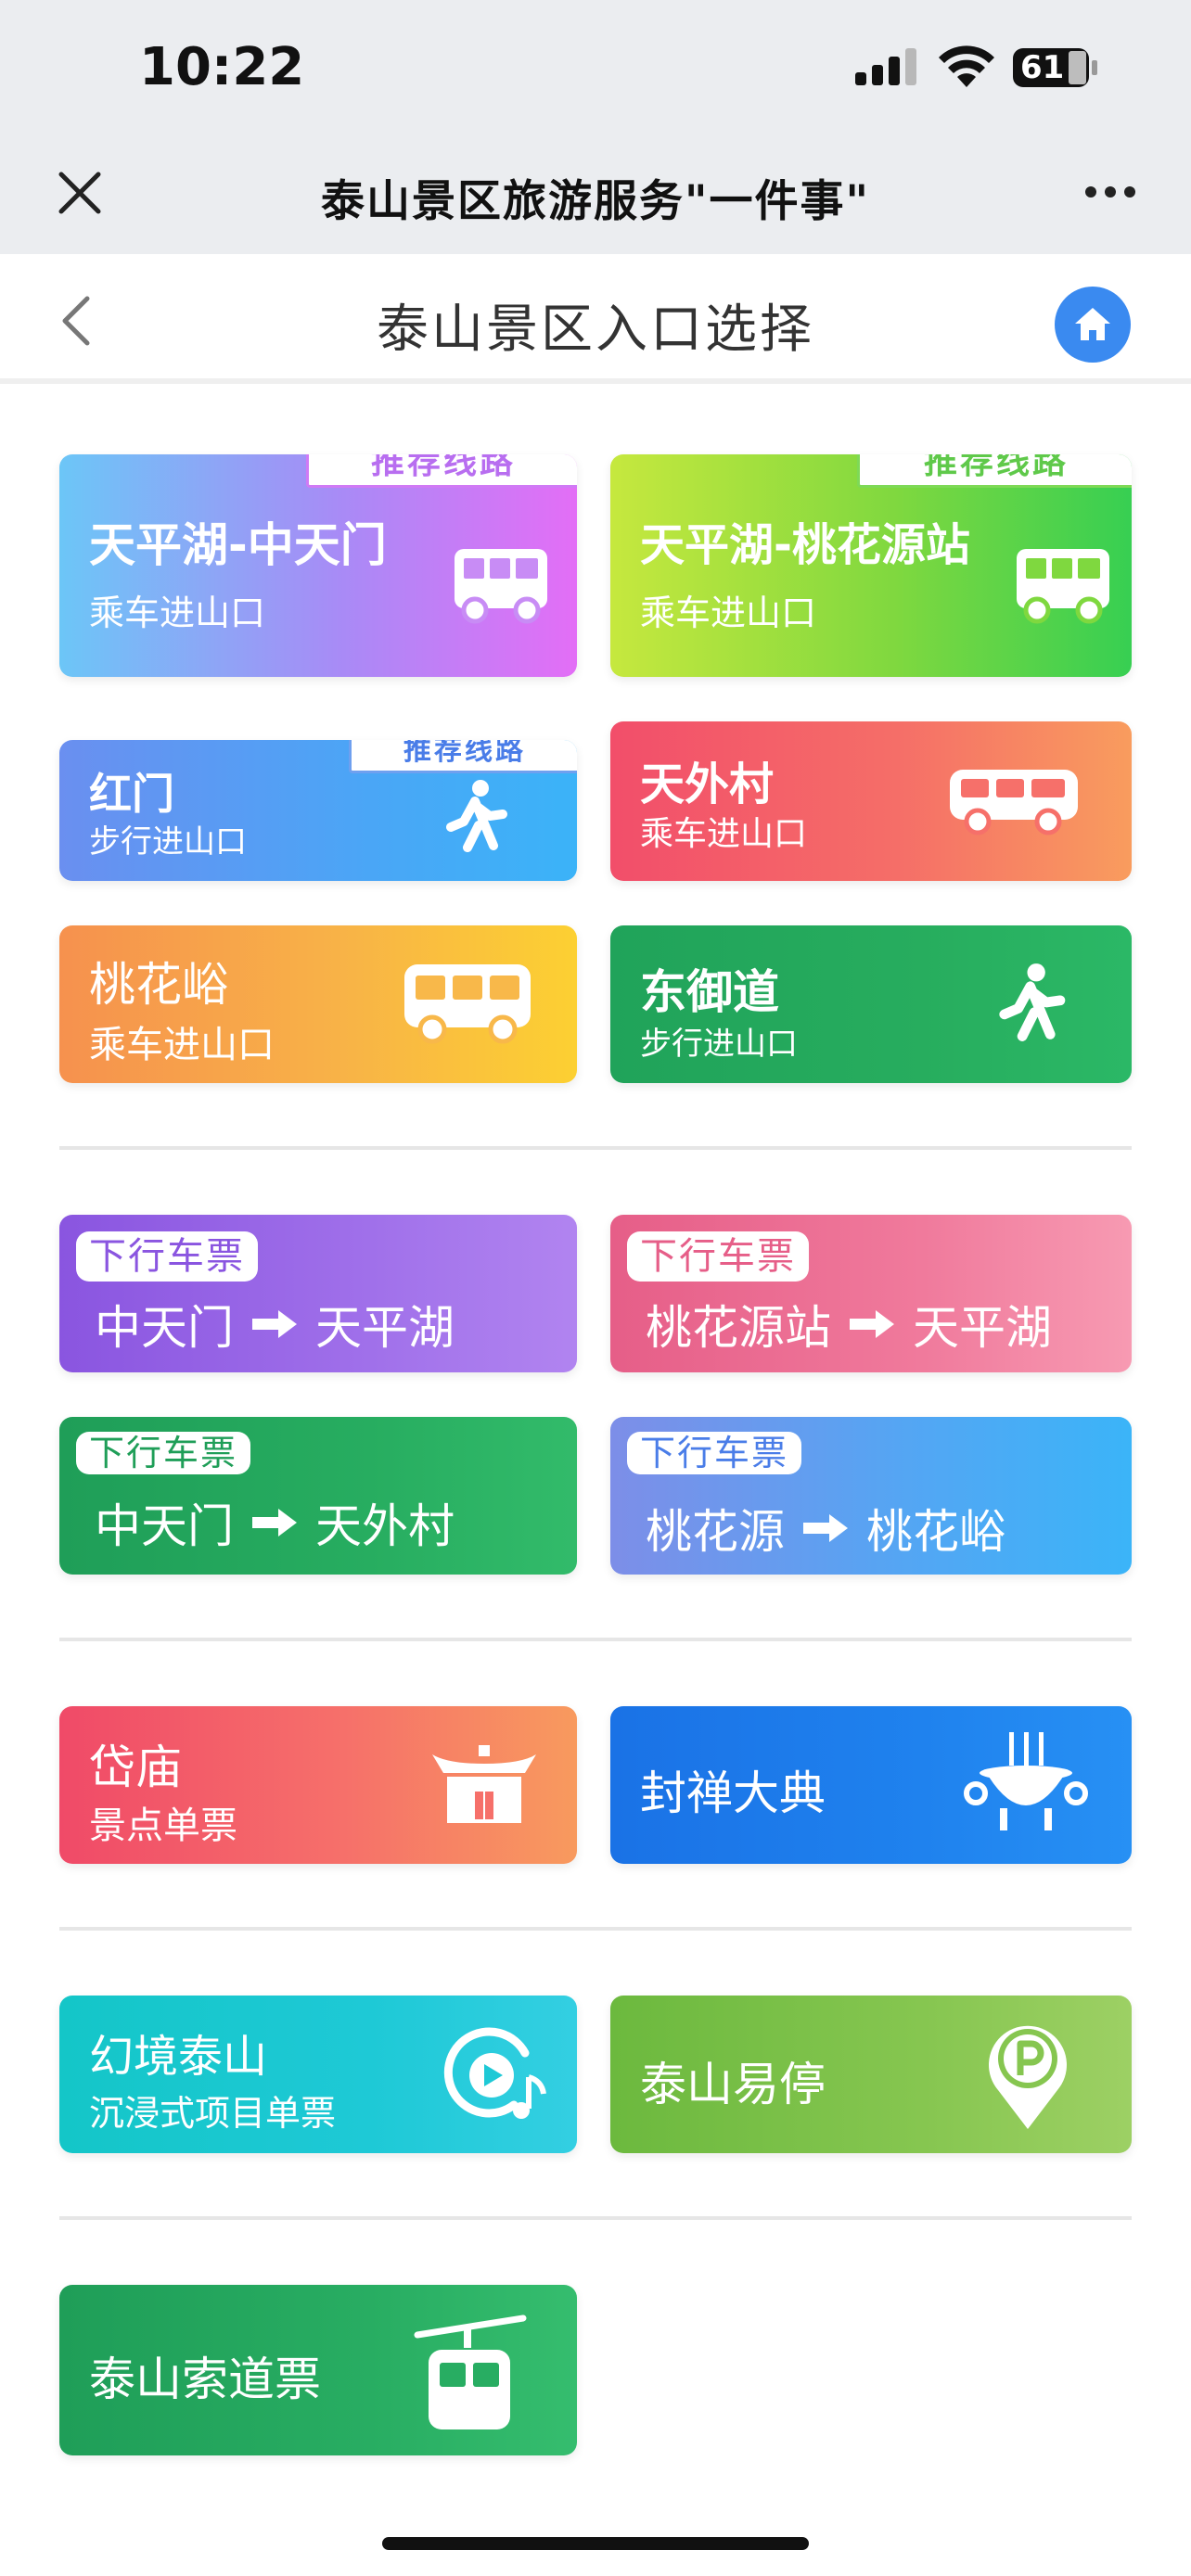  Describe the element at coordinates (318, 810) in the screenshot. I see `entrance-card-hongmen: 推荐线路 红门 步行进山口` at that location.